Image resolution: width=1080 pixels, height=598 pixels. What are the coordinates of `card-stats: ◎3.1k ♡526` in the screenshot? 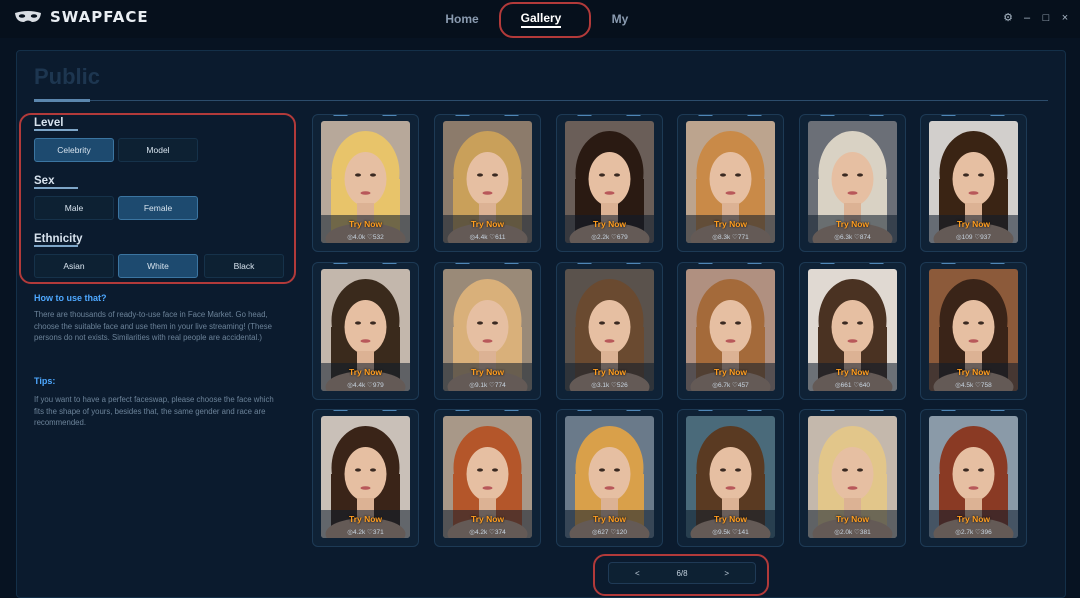 It's located at (609, 385).